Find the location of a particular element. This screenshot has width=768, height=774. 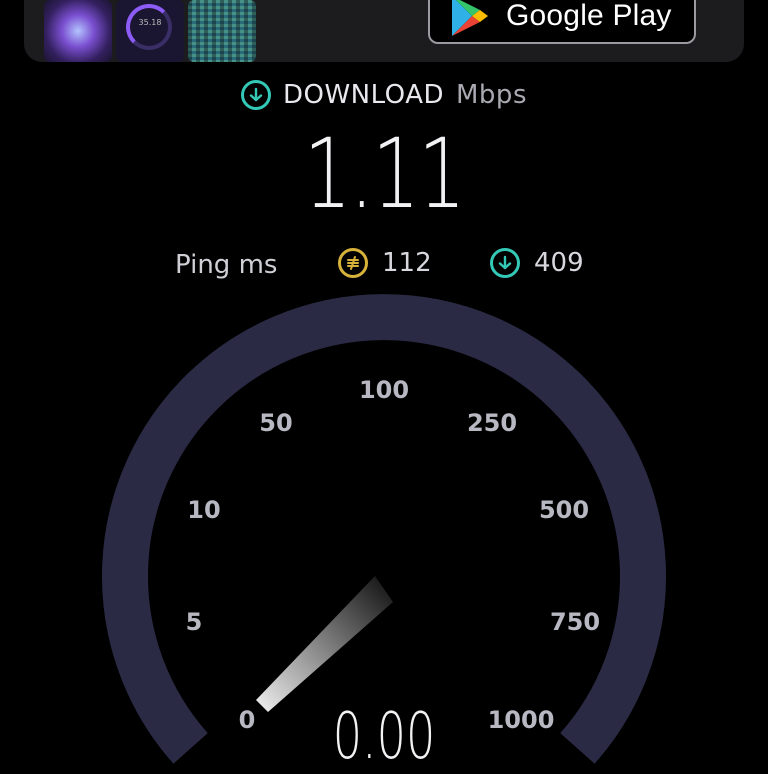

gauge-scale-label-750: 750 is located at coordinates (575, 622).